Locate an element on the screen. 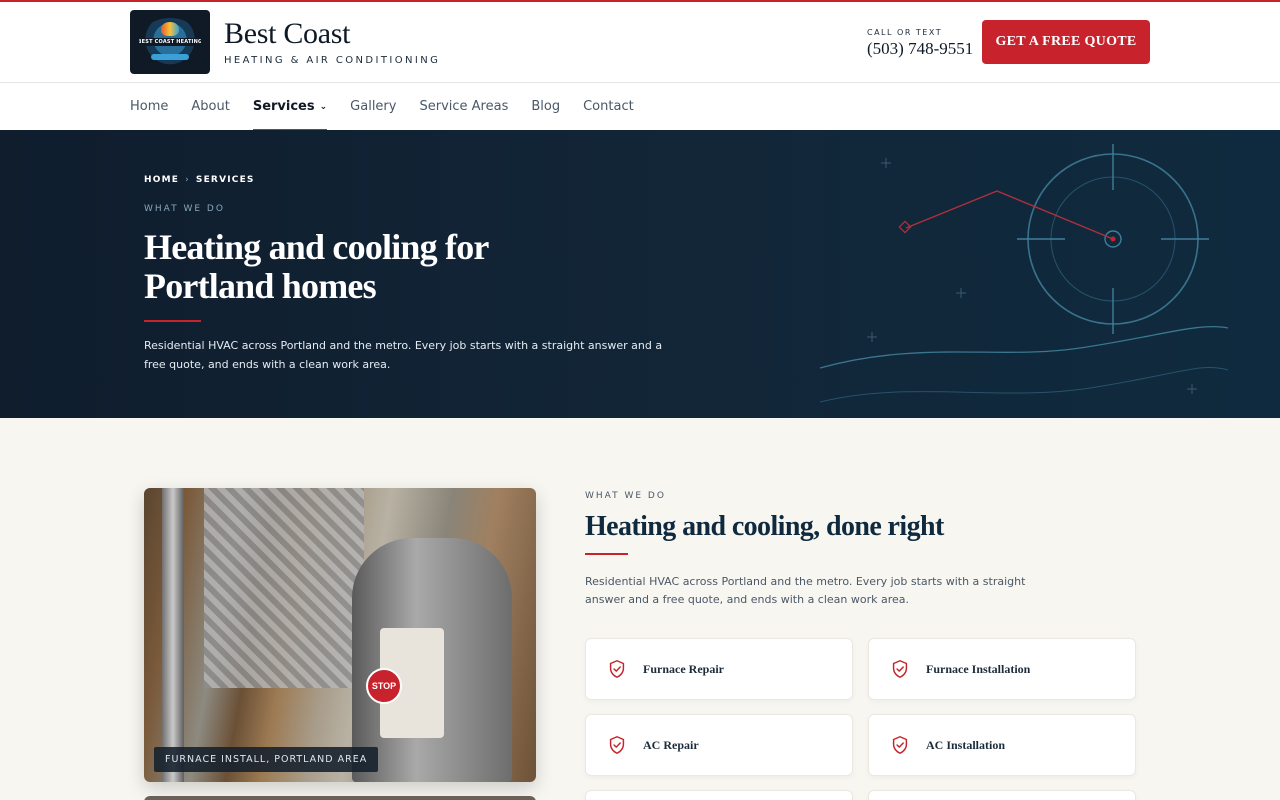 The height and width of the screenshot is (800, 1280). service-card-label: Furnace Repair is located at coordinates (683, 668).